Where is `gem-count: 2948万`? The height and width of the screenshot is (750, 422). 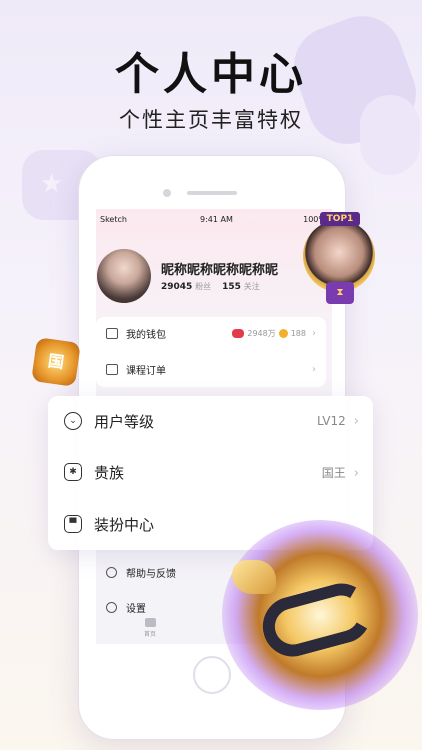 gem-count: 2948万 is located at coordinates (261, 333).